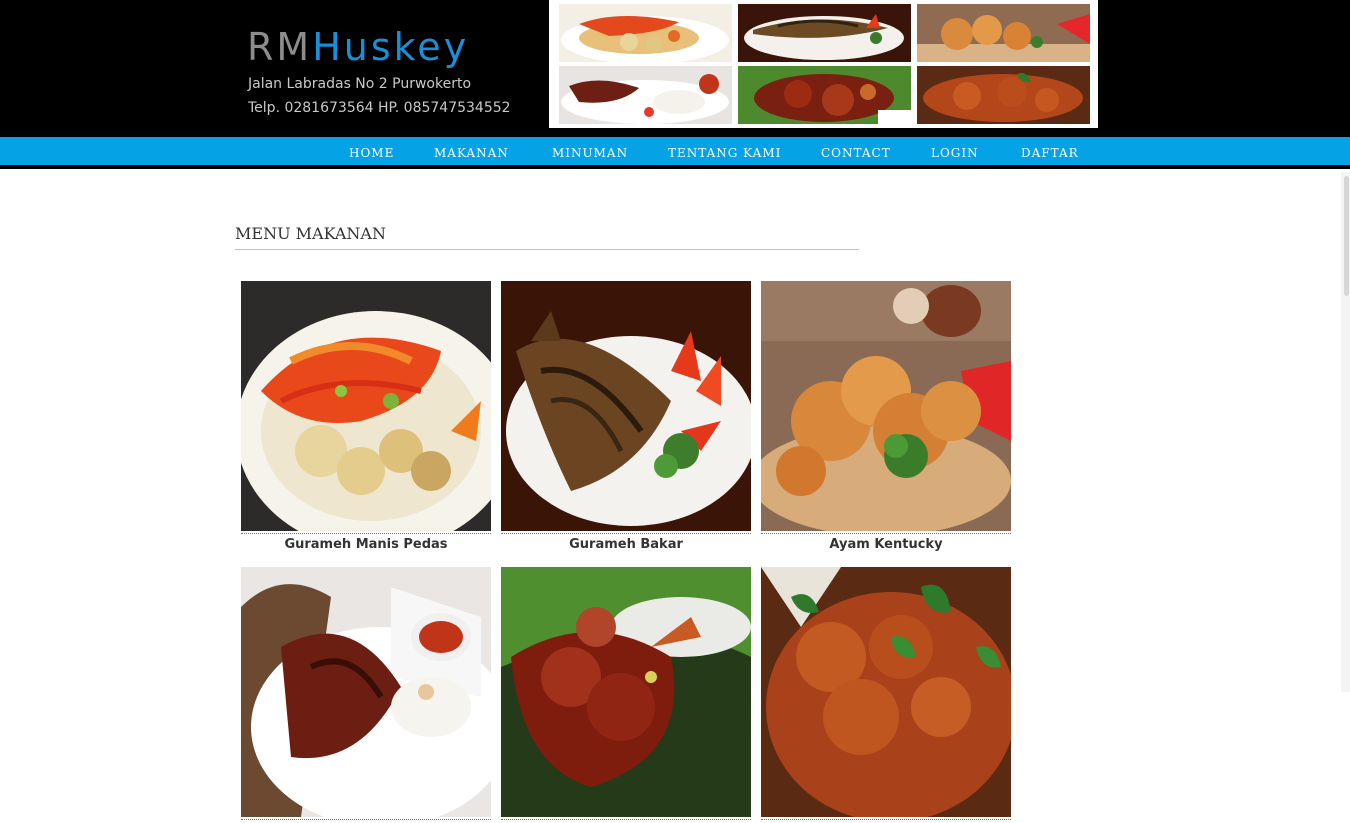  I want to click on menu-card: Gurameh Manis Pedas, so click(366, 416).